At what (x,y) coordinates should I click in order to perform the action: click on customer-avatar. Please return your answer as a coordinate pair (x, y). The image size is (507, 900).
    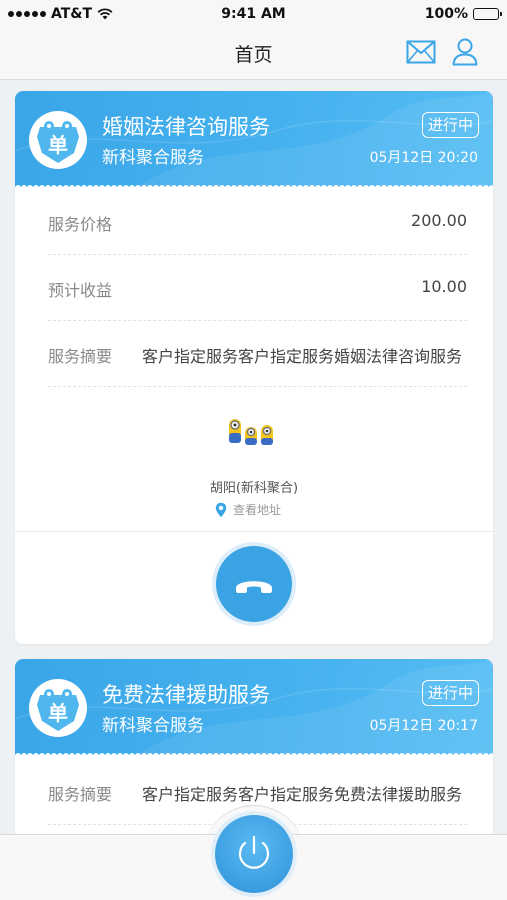
    Looking at the image, I should click on (251, 432).